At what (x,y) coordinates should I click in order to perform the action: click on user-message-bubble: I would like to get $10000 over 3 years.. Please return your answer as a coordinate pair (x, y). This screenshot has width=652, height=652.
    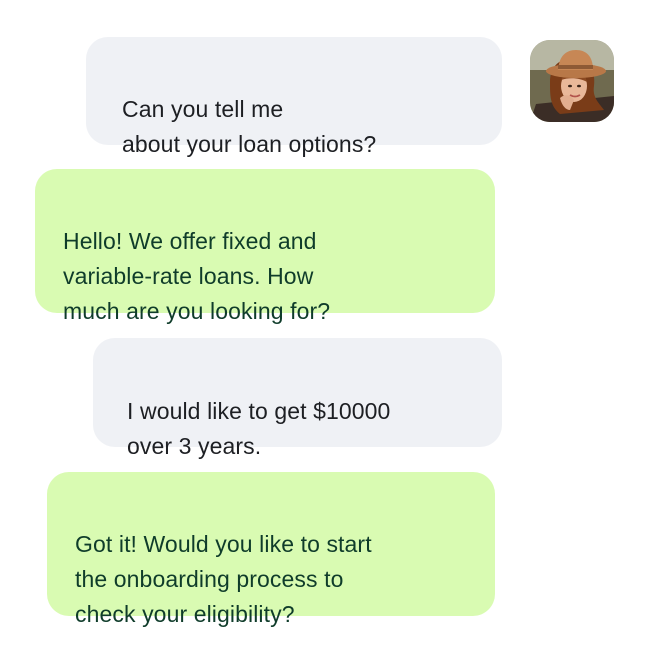
    Looking at the image, I should click on (297, 398).